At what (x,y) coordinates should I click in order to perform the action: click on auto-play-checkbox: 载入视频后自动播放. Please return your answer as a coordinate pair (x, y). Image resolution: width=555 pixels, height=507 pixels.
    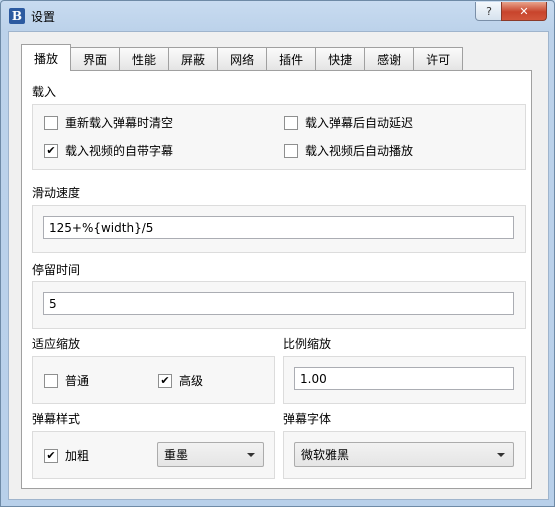
    Looking at the image, I should click on (348, 150).